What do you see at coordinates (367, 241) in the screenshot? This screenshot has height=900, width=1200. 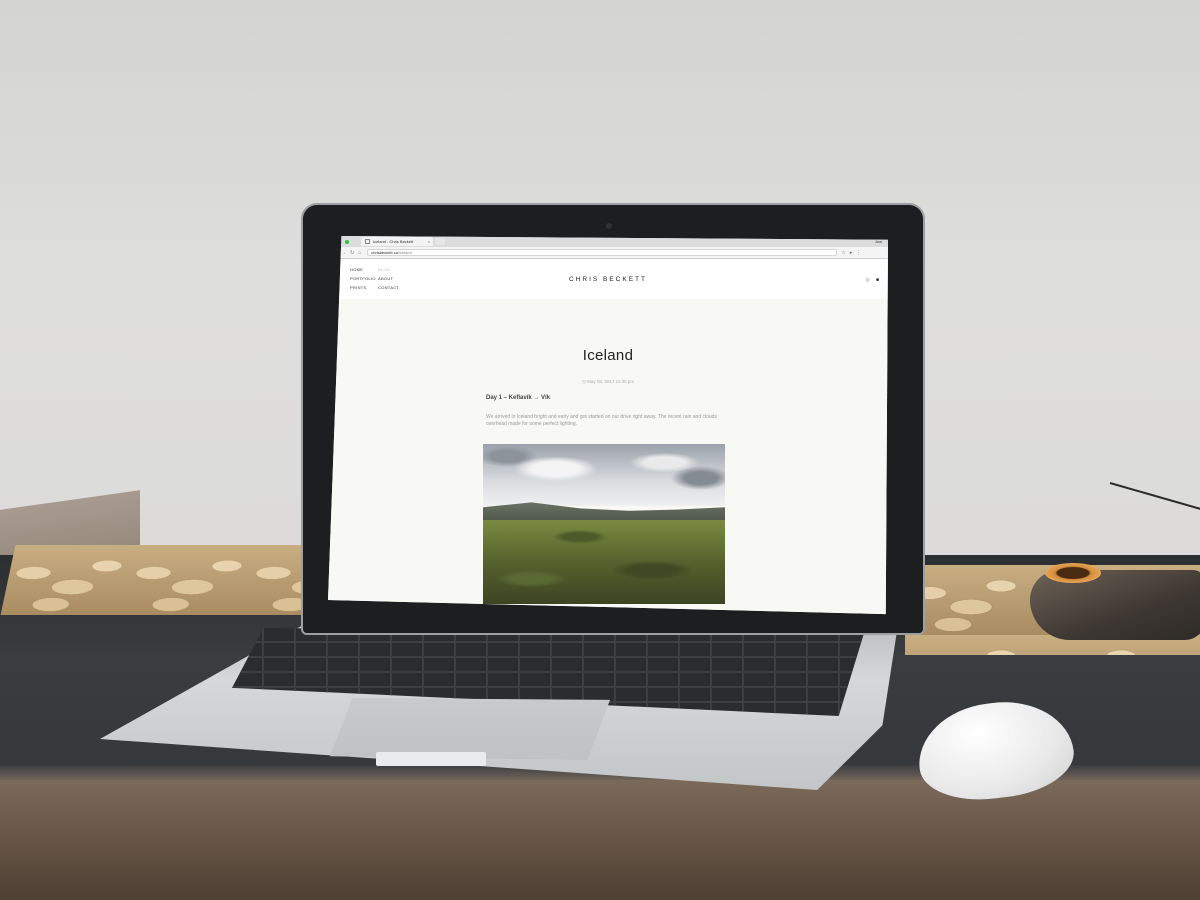 I see `page-icon` at bounding box center [367, 241].